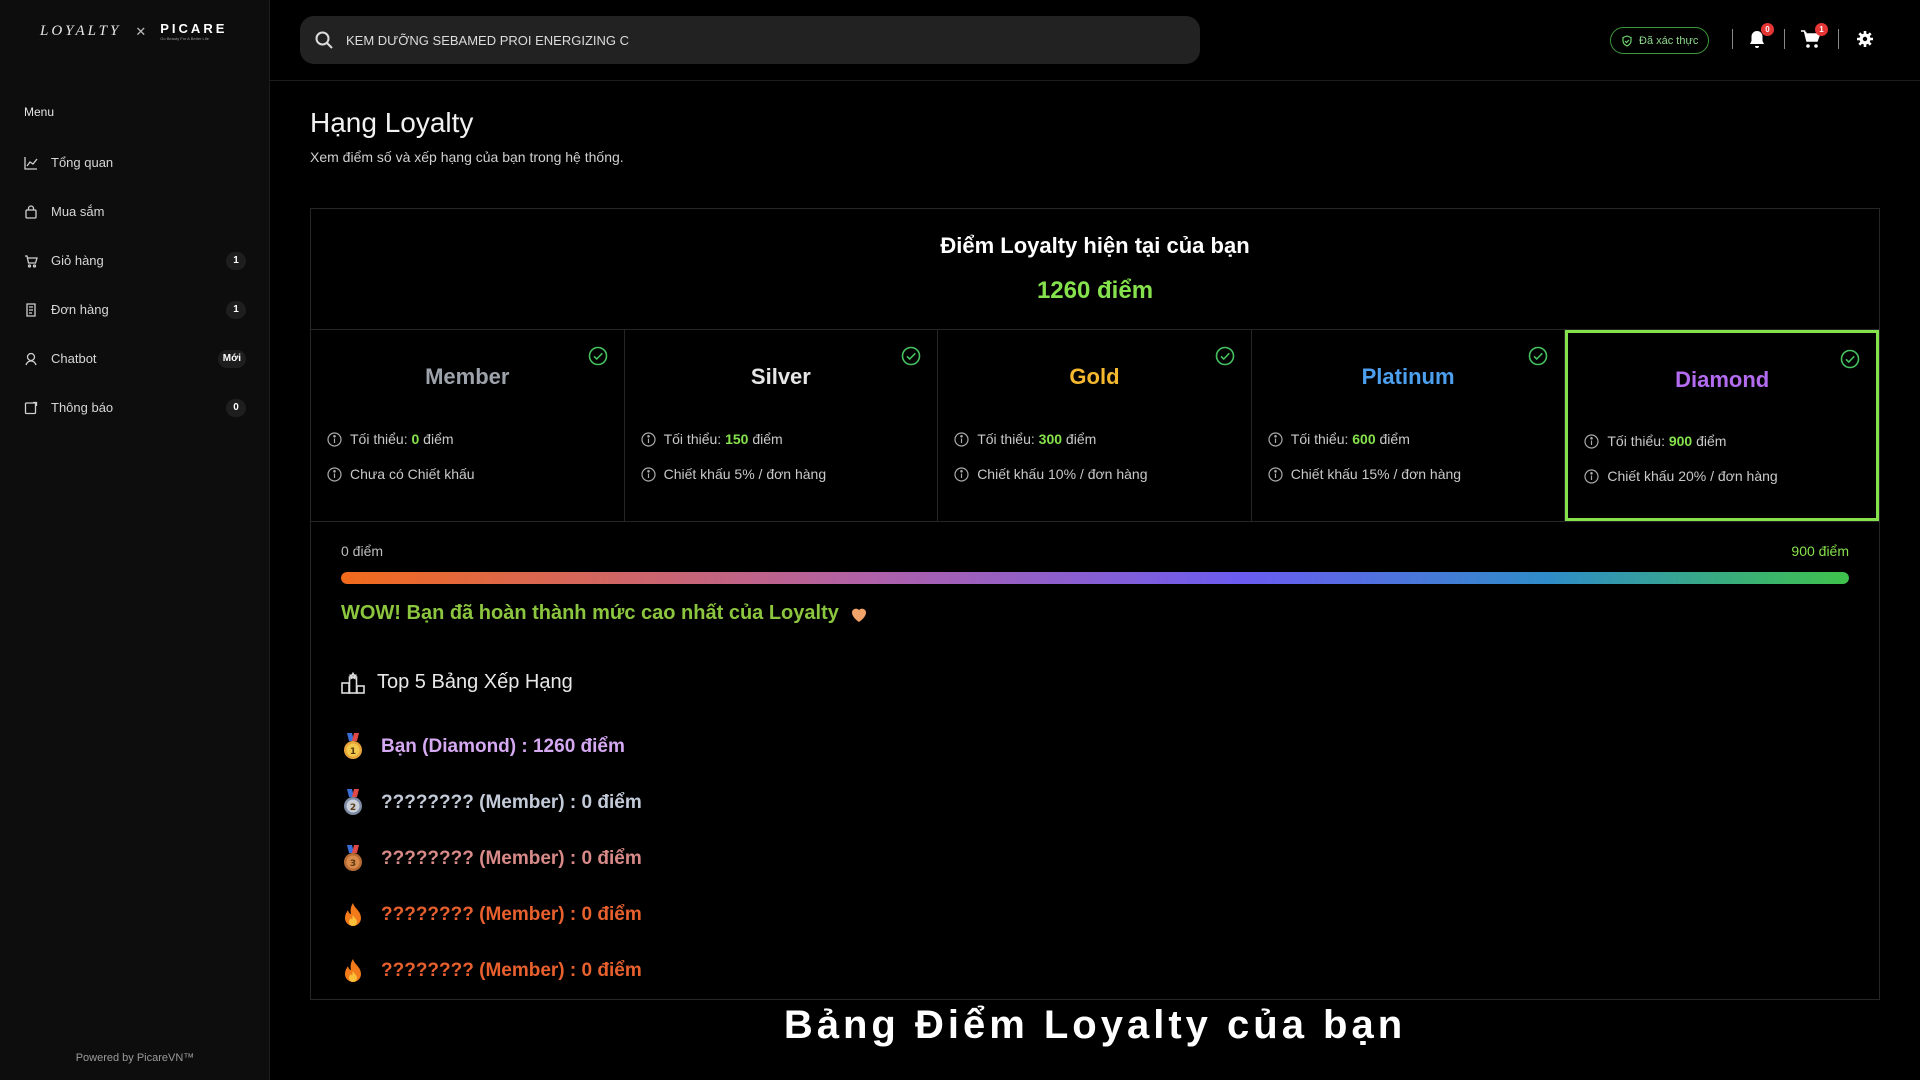 Image resolution: width=1920 pixels, height=1080 pixels. Describe the element at coordinates (31, 211) in the screenshot. I see `shopping-bag-icon` at that location.